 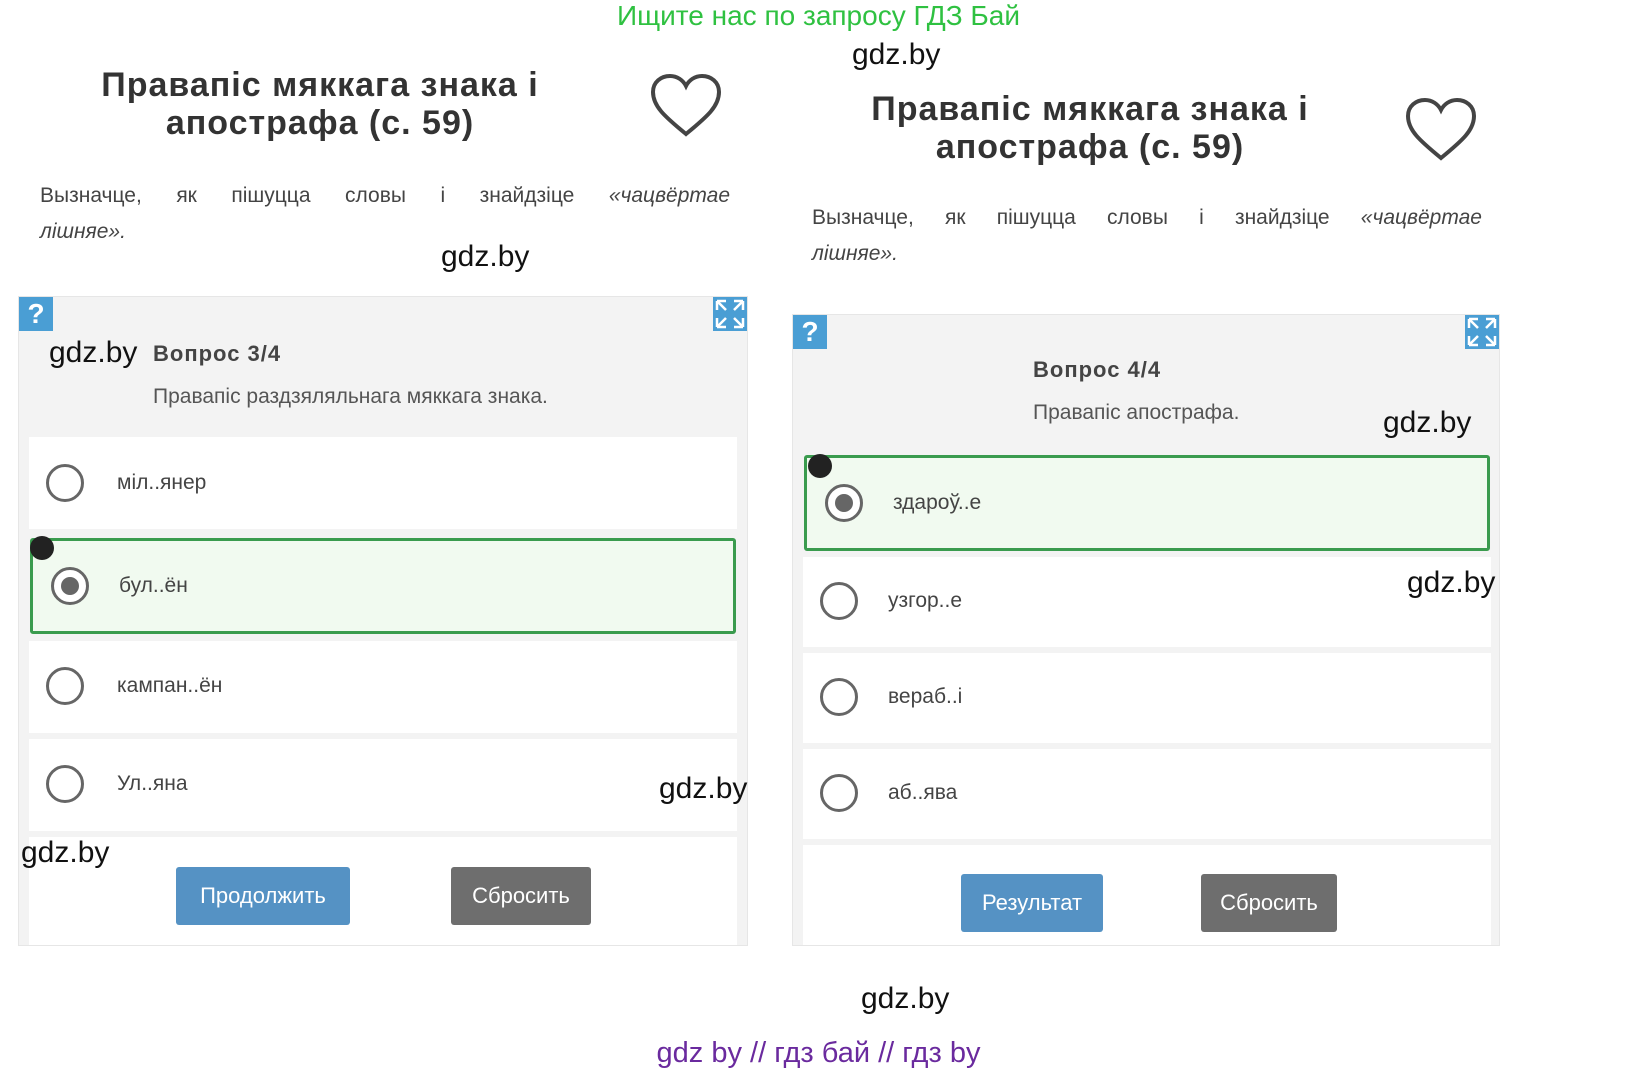 I want to click on option-label: здароў..е, so click(x=937, y=502).